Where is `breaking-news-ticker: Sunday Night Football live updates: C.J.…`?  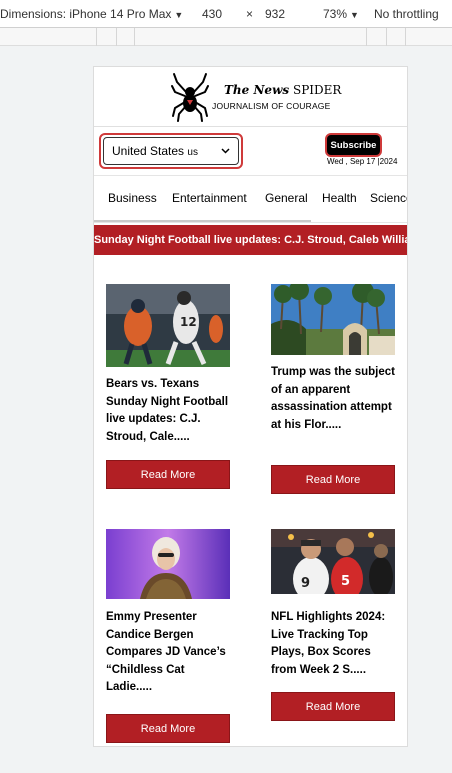 breaking-news-ticker: Sunday Night Football live updates: C.J.… is located at coordinates (250, 240).